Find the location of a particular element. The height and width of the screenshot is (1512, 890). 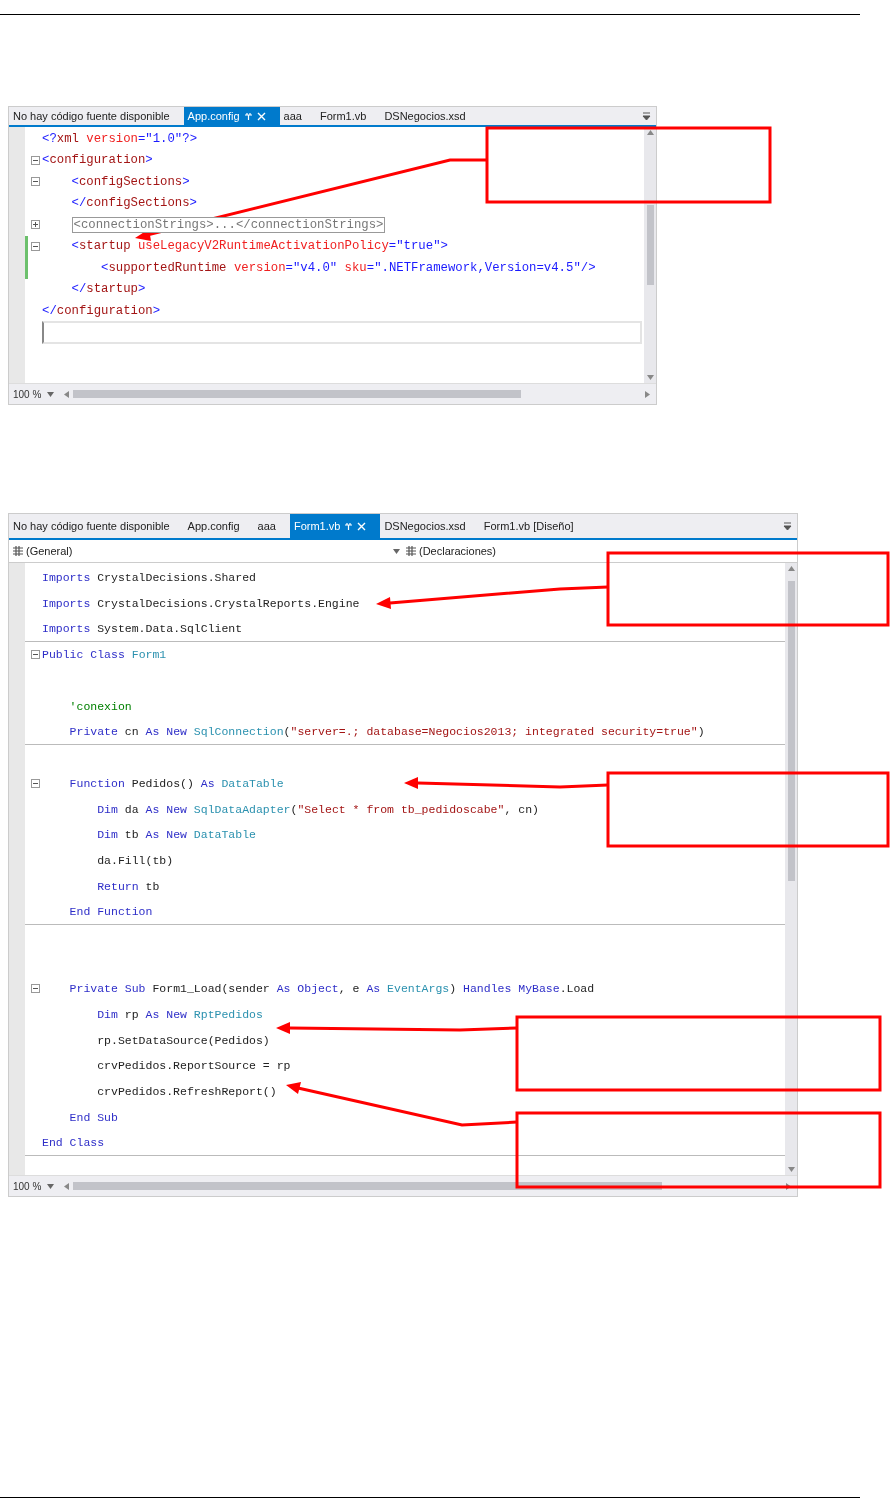

code-line: crvPedidos.ReportSource = rp is located at coordinates (193, 1066).